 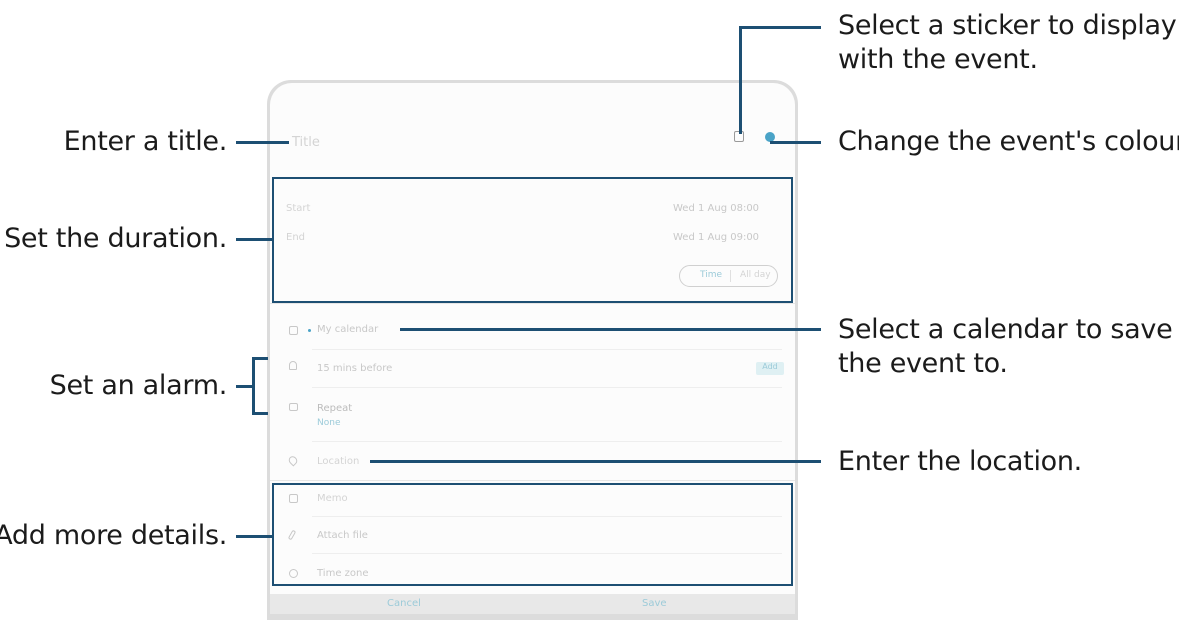 What do you see at coordinates (328, 423) in the screenshot?
I see `repeat-value: None` at bounding box center [328, 423].